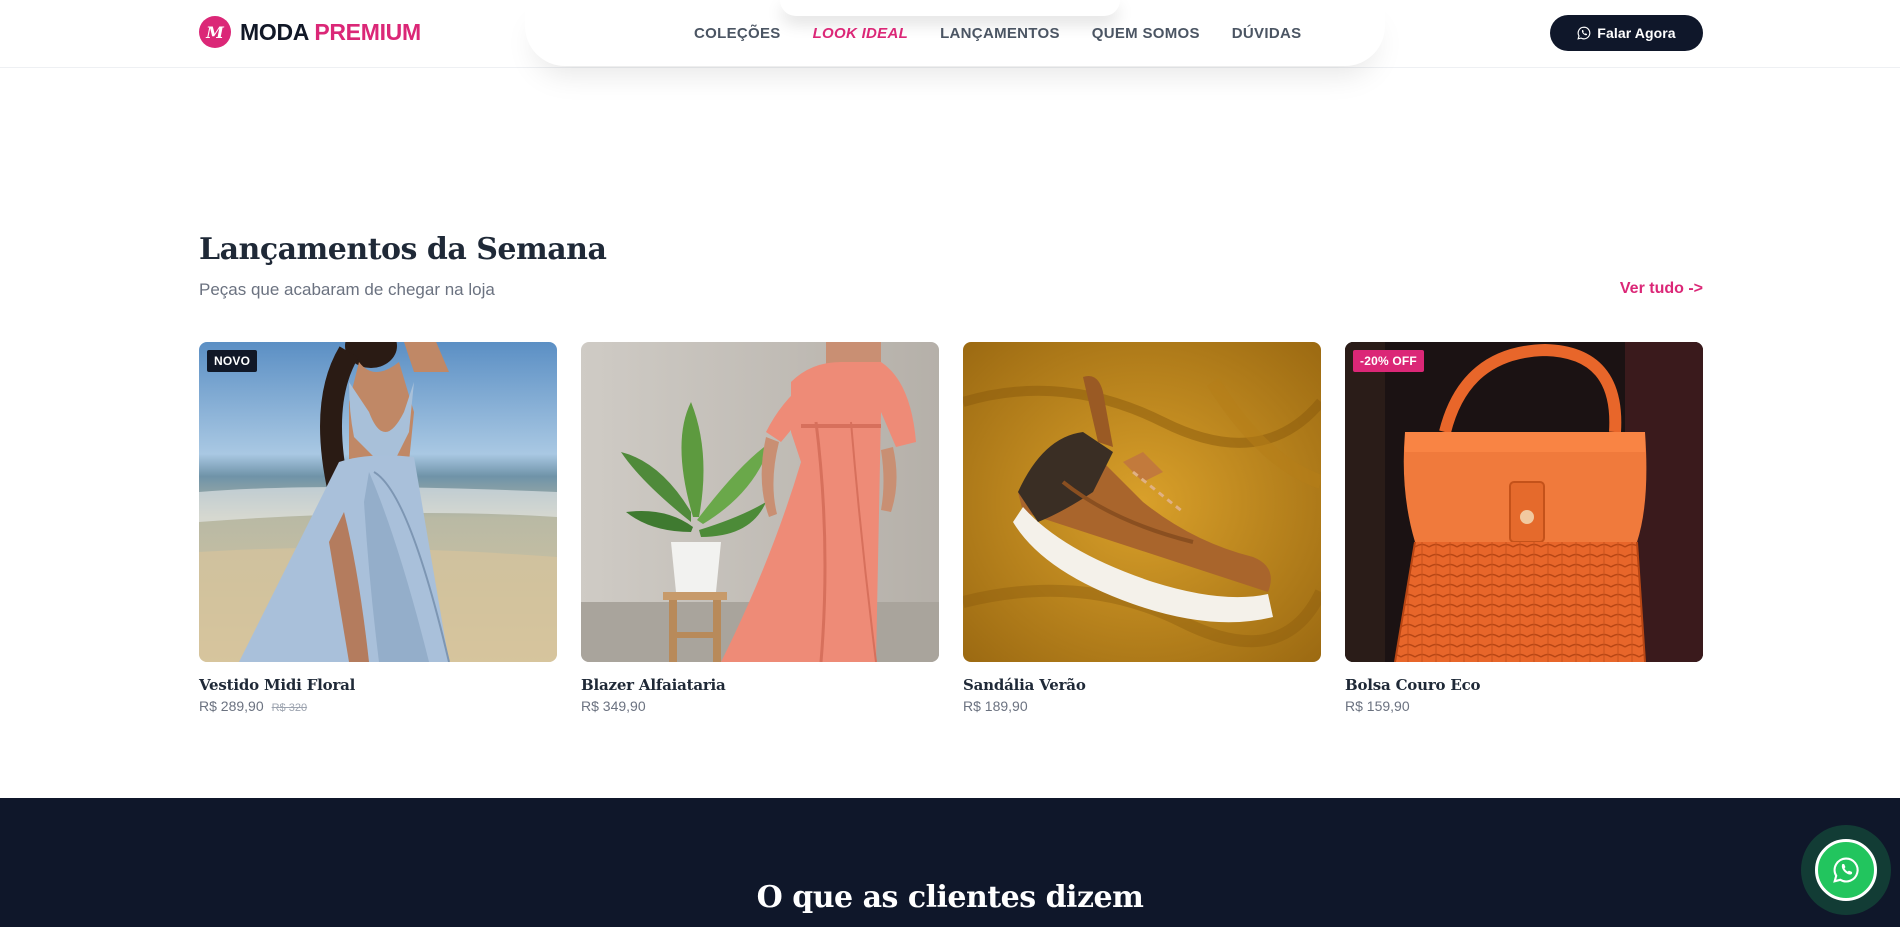  Describe the element at coordinates (347, 289) in the screenshot. I see `launches-subtitle: Peças que acabaram de chegar na loja` at that location.